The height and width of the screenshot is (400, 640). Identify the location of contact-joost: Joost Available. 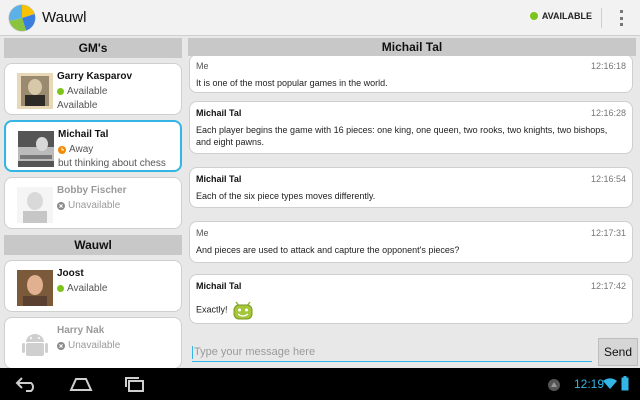
(93, 286).